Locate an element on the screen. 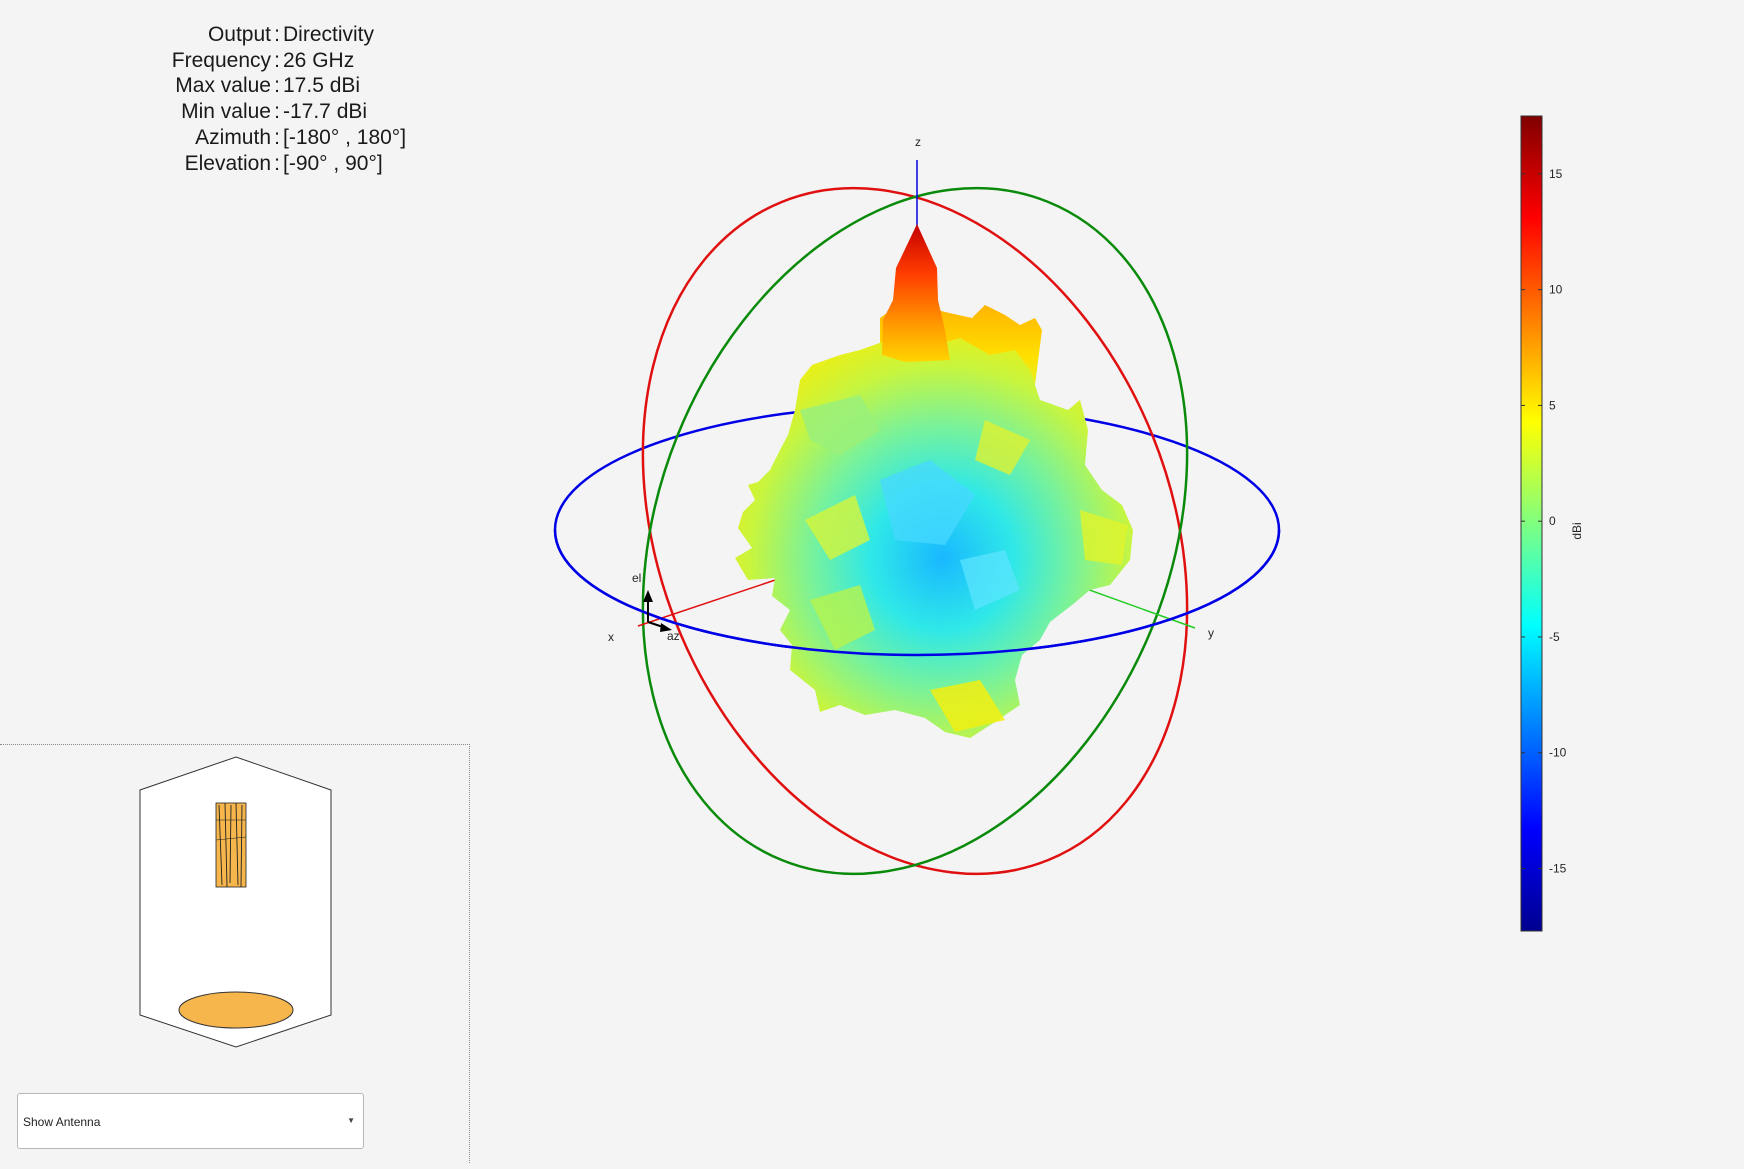  y-axis-label: y is located at coordinates (1211, 633).